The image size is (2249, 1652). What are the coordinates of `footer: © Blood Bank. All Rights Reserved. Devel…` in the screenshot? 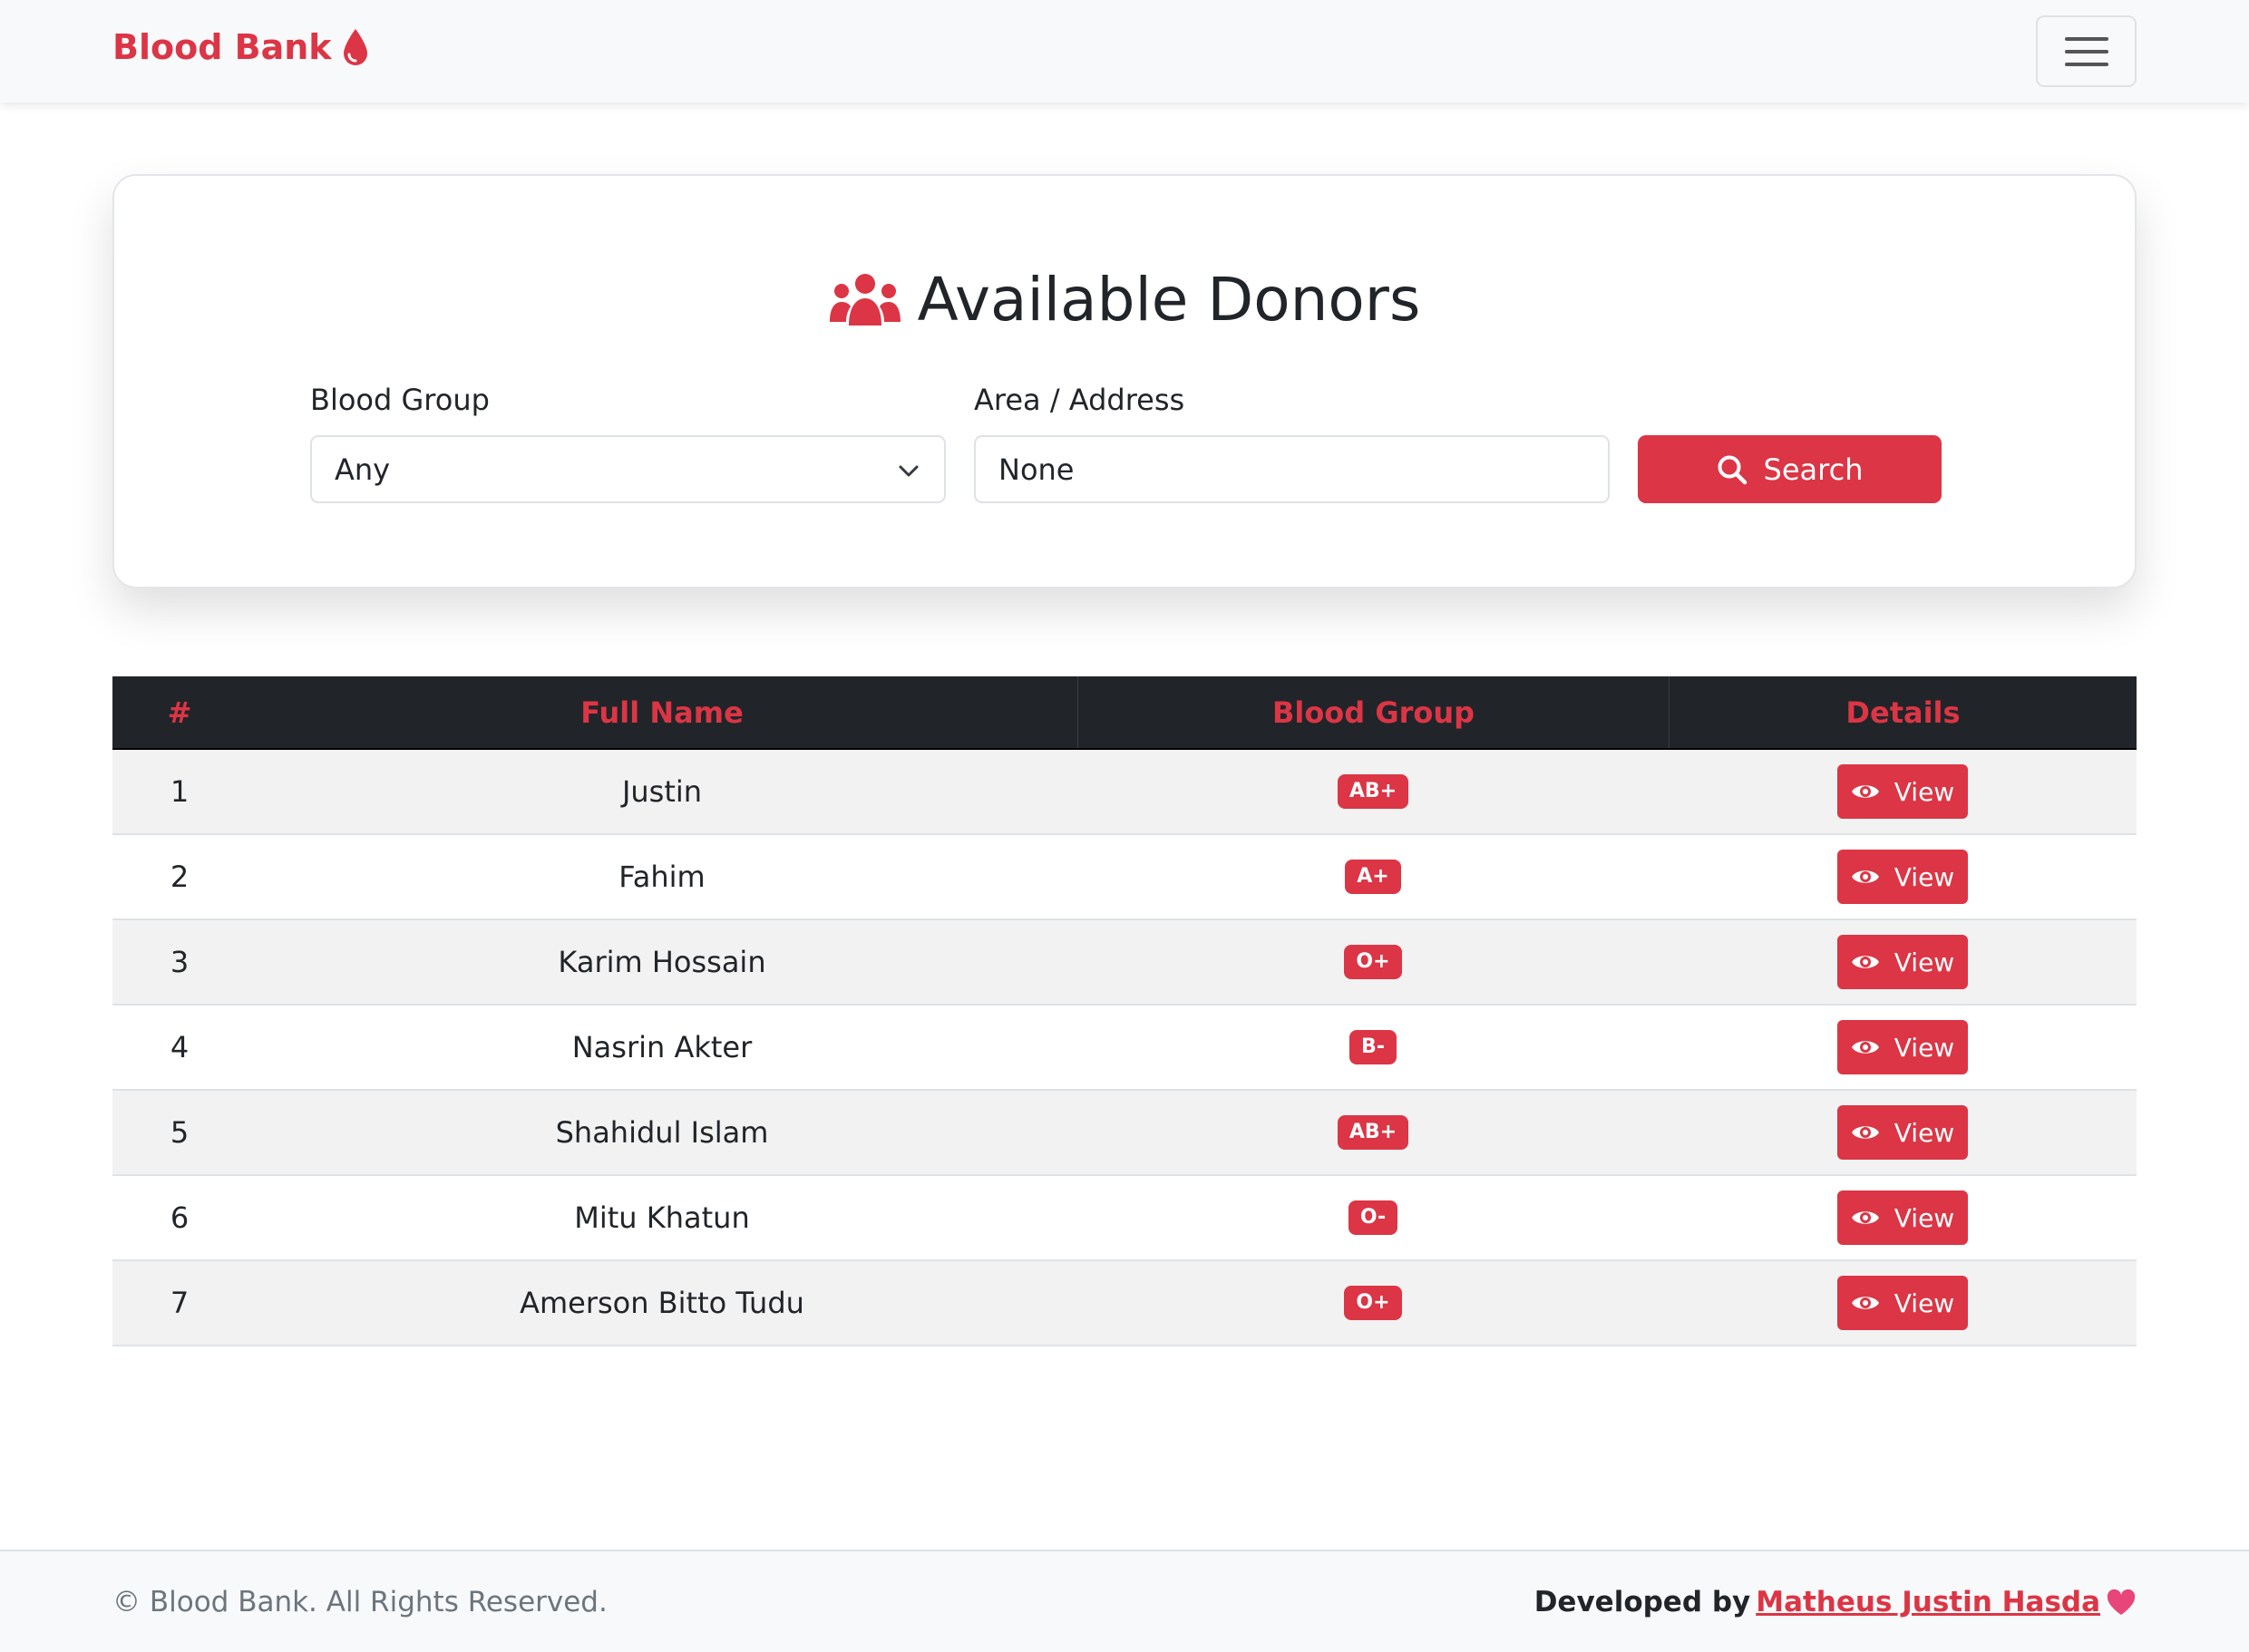 It's located at (1124, 1601).